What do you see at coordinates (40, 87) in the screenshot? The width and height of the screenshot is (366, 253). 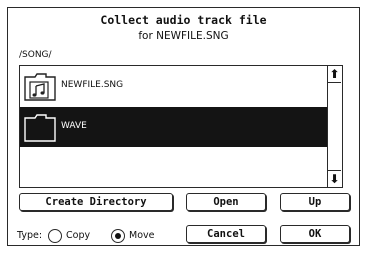 I see `song-file-icon` at bounding box center [40, 87].